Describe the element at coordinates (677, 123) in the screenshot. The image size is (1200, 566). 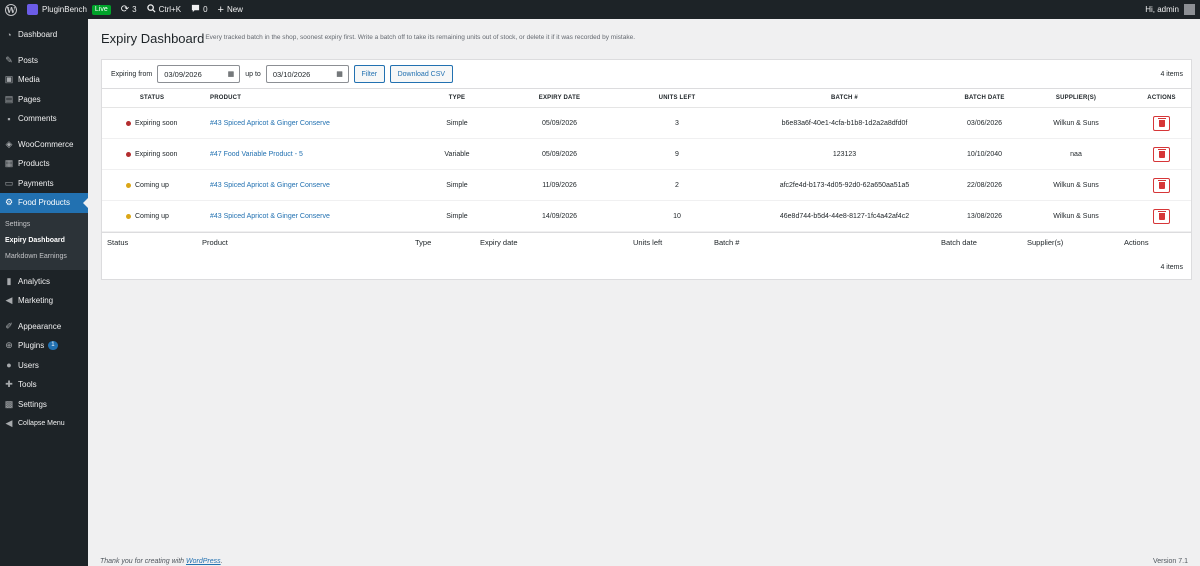
I see `units-left-cell: 3` at that location.